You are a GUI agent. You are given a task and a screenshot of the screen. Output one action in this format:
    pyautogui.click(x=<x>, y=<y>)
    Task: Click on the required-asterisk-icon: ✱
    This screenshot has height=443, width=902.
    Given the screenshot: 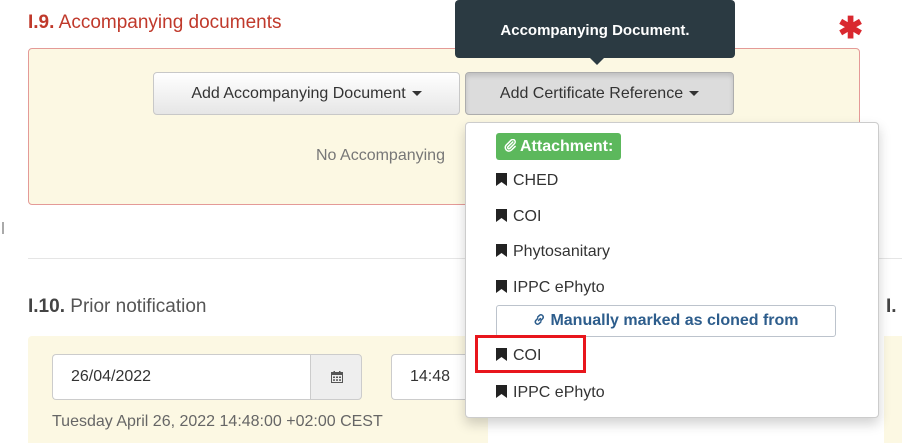 What is the action you would take?
    pyautogui.click(x=851, y=28)
    